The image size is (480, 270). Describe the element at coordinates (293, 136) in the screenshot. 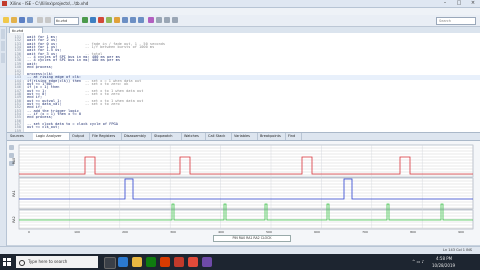

I see `panel-tab: Find` at that location.